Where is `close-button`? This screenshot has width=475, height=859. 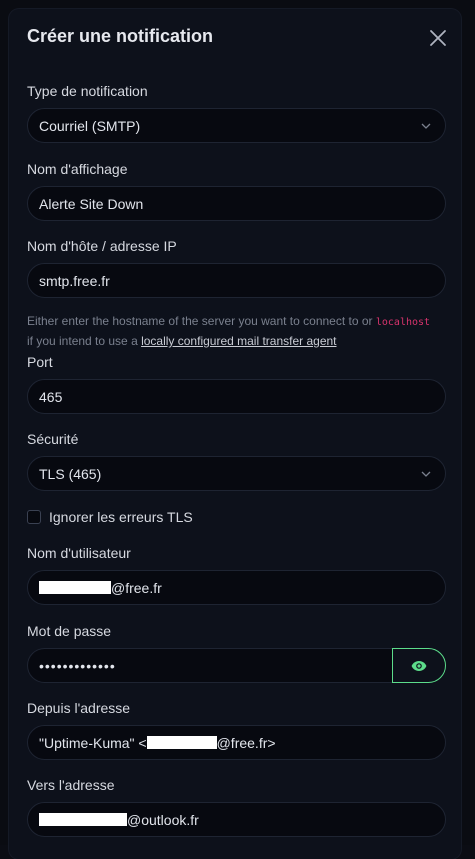
close-button is located at coordinates (438, 38).